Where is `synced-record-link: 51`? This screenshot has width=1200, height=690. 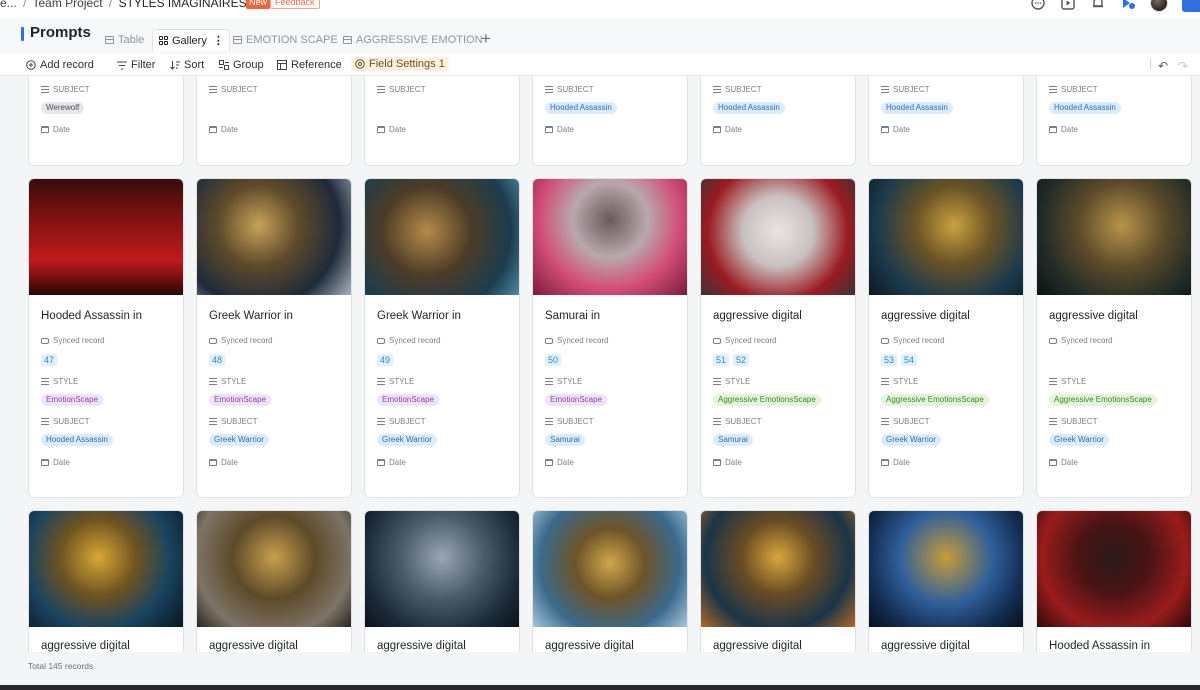
synced-record-link: 51 is located at coordinates (721, 360).